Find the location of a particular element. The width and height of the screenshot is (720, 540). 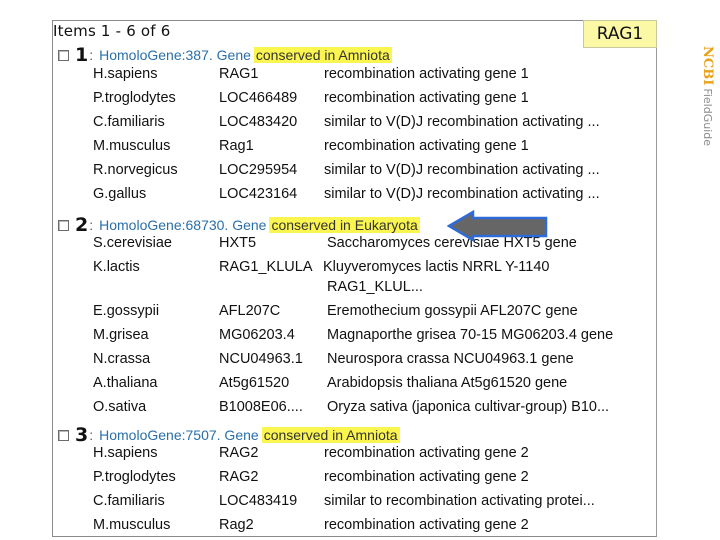

description-cell: Eremothecium gossypii AFL207C gene is located at coordinates (452, 311).